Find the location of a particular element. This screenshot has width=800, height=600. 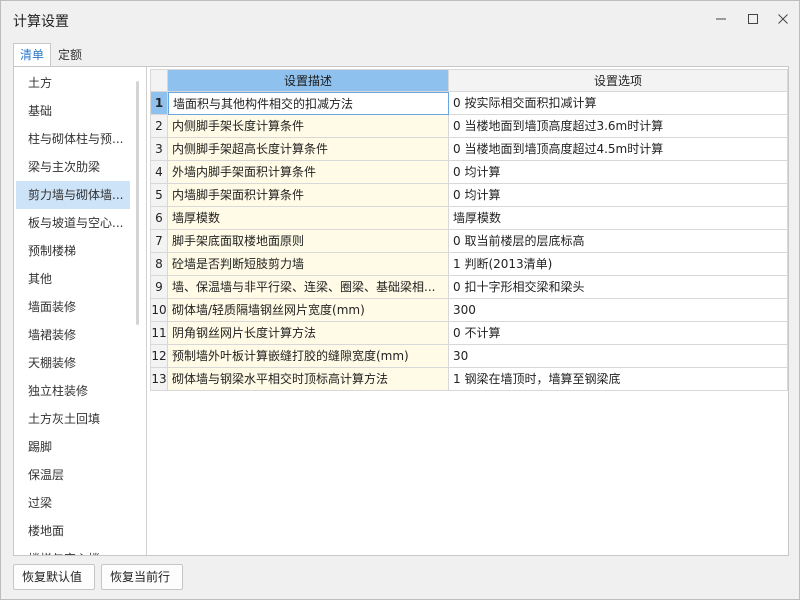

title-bar: 计算设置 is located at coordinates (400, 20).